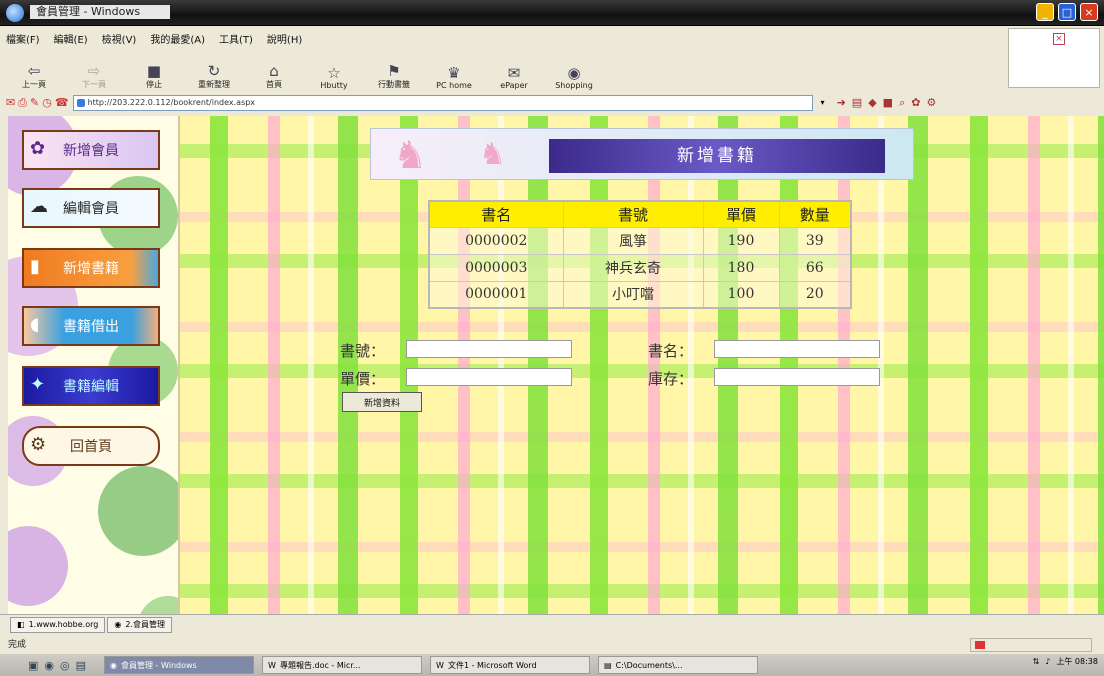 The image size is (1104, 676). What do you see at coordinates (1047, 661) in the screenshot?
I see `volume-icon: ♪` at bounding box center [1047, 661].